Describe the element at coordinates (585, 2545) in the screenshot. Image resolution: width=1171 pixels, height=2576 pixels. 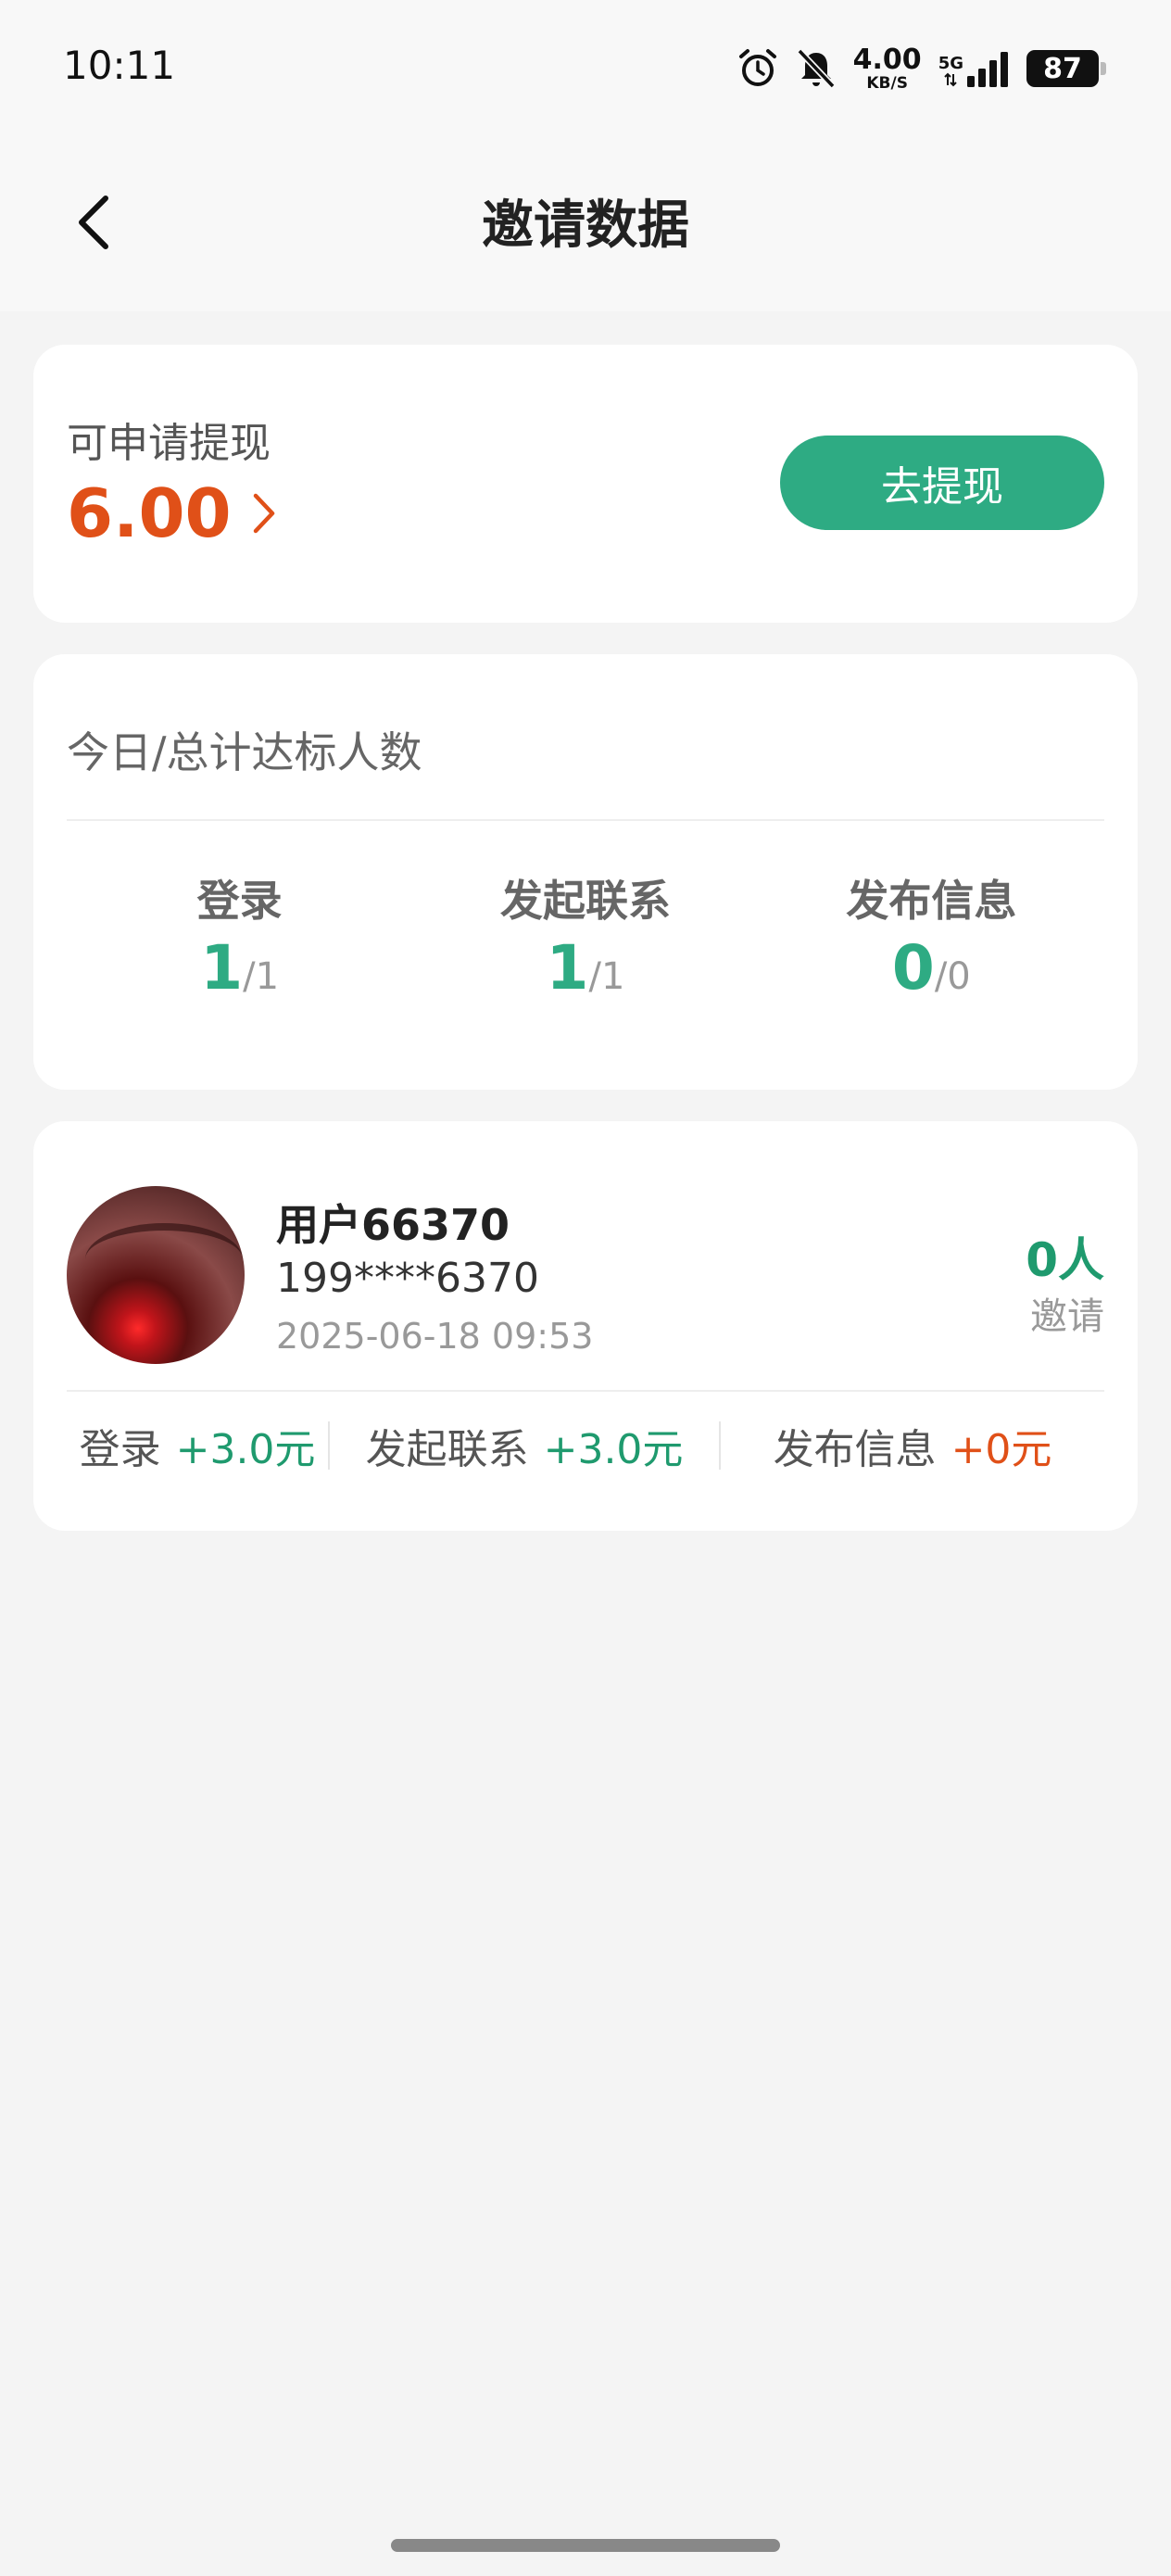
I see `home-indicator` at that location.